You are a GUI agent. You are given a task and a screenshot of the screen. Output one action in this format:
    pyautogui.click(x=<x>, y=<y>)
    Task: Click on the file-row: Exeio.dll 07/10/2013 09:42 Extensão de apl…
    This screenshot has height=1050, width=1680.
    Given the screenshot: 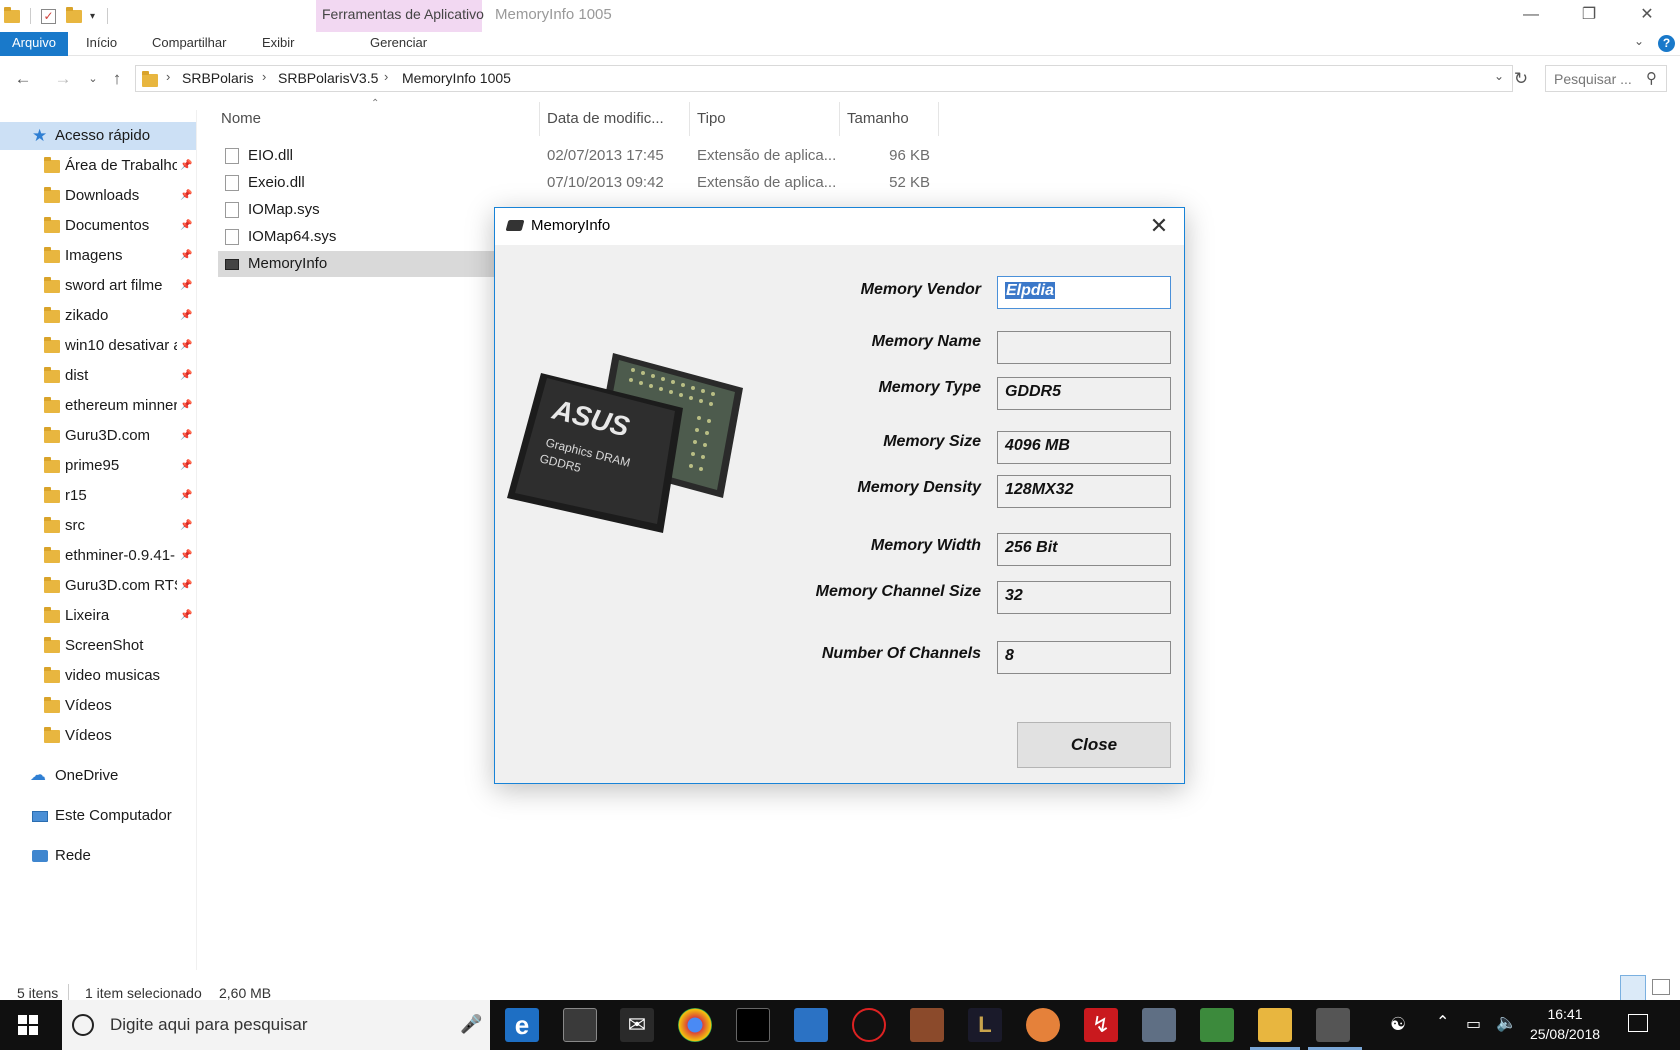 What is the action you would take?
    pyautogui.click(x=578, y=183)
    